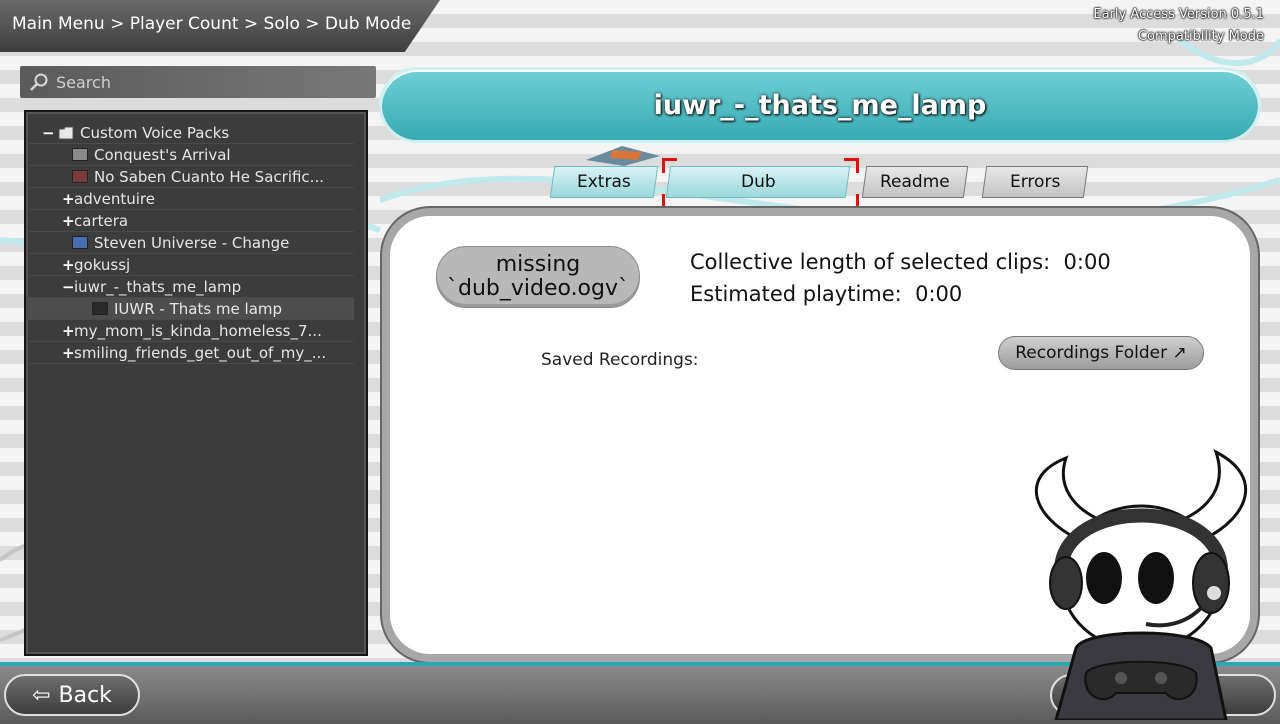  I want to click on recordings-folder-button: Recordings Folder ↗, so click(1101, 353).